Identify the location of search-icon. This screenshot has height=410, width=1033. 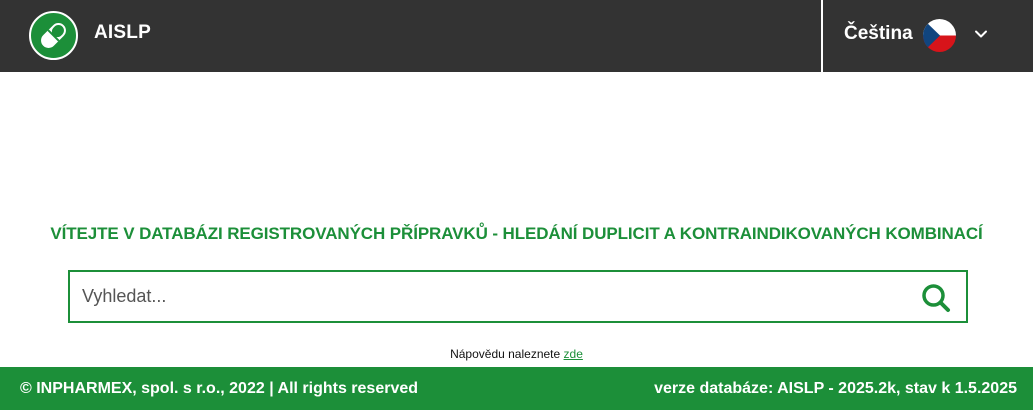
(936, 298).